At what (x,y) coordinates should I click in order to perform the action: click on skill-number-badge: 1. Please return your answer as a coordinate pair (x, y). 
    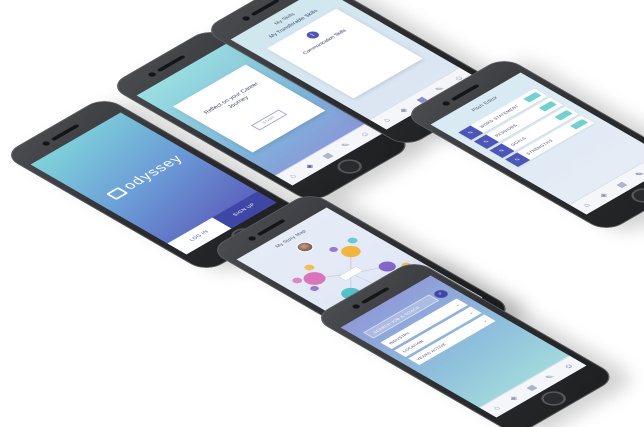
    Looking at the image, I should click on (313, 34).